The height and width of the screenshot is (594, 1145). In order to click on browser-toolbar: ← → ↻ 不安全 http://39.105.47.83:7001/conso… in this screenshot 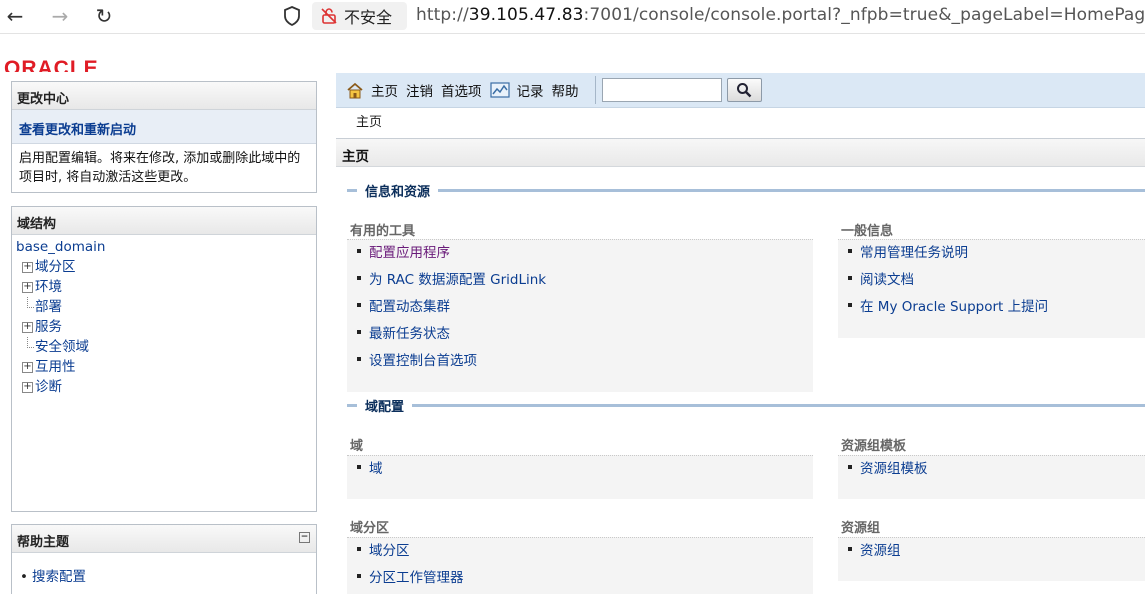, I will do `click(572, 17)`.